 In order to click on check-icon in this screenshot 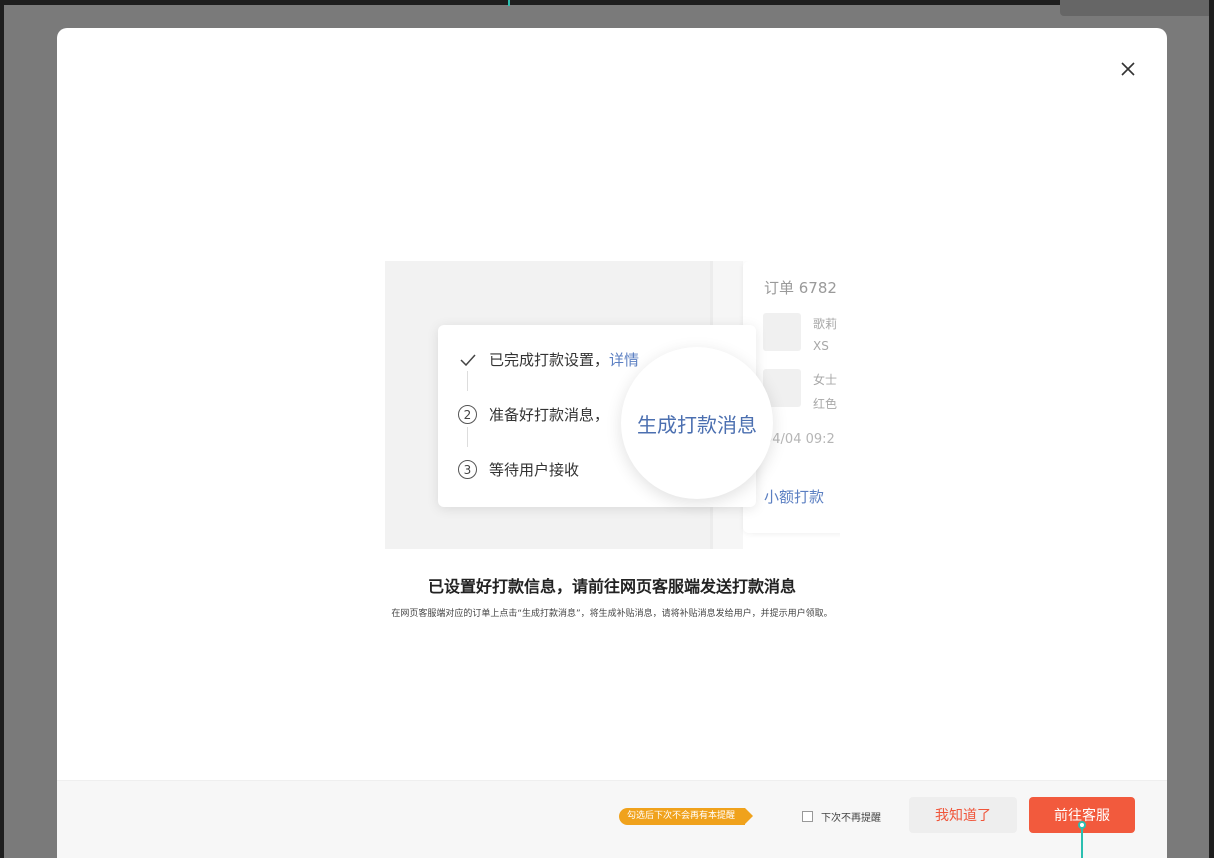, I will do `click(467, 359)`.